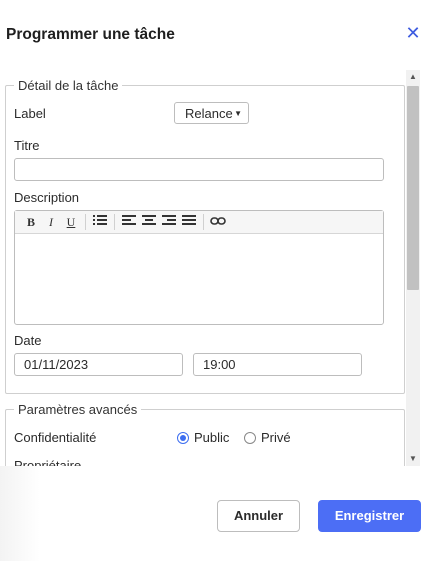 This screenshot has height=561, width=446. What do you see at coordinates (277, 364) in the screenshot?
I see `time-input: 19:00` at bounding box center [277, 364].